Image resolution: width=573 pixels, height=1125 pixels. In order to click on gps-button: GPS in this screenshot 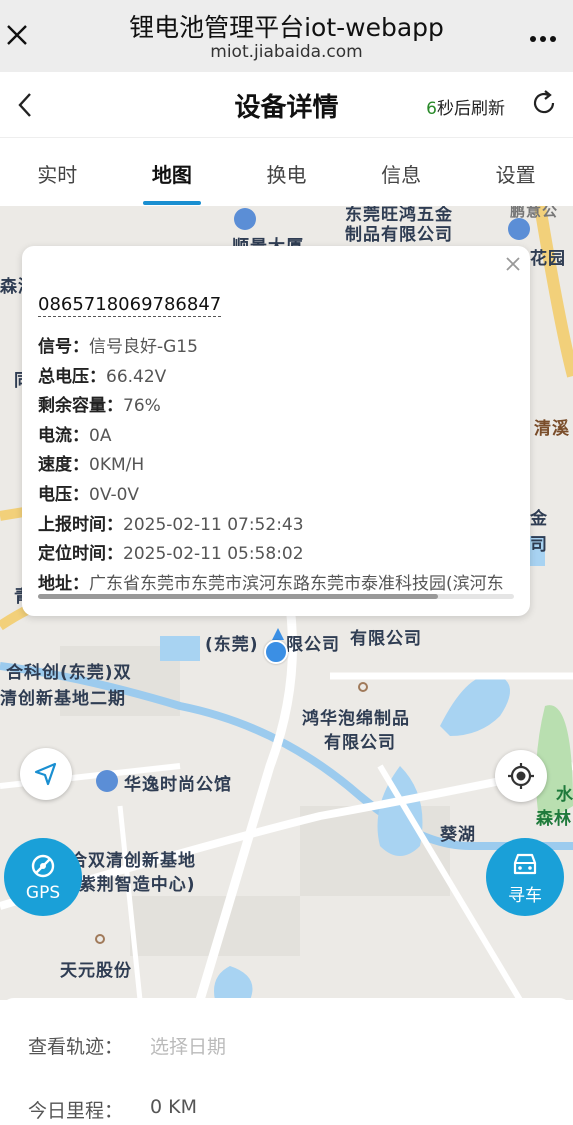, I will do `click(43, 877)`.